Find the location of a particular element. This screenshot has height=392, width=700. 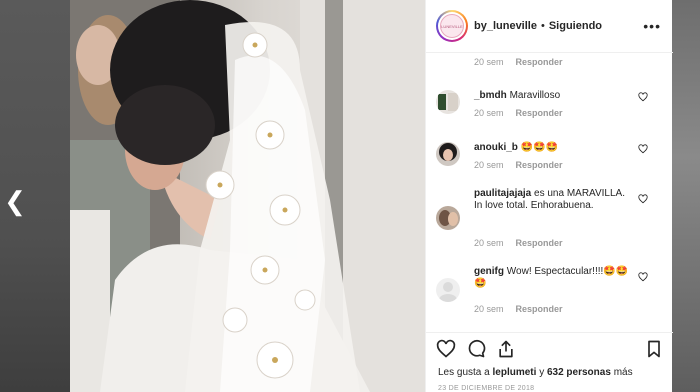

likes-suffix: más is located at coordinates (623, 372).